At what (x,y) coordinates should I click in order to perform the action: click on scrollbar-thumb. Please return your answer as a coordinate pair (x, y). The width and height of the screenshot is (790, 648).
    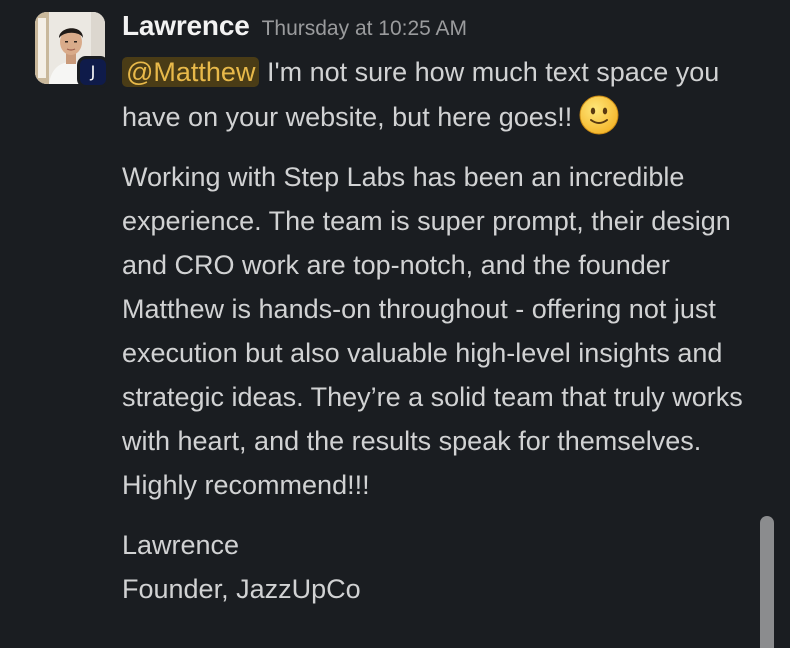
    Looking at the image, I should click on (767, 582).